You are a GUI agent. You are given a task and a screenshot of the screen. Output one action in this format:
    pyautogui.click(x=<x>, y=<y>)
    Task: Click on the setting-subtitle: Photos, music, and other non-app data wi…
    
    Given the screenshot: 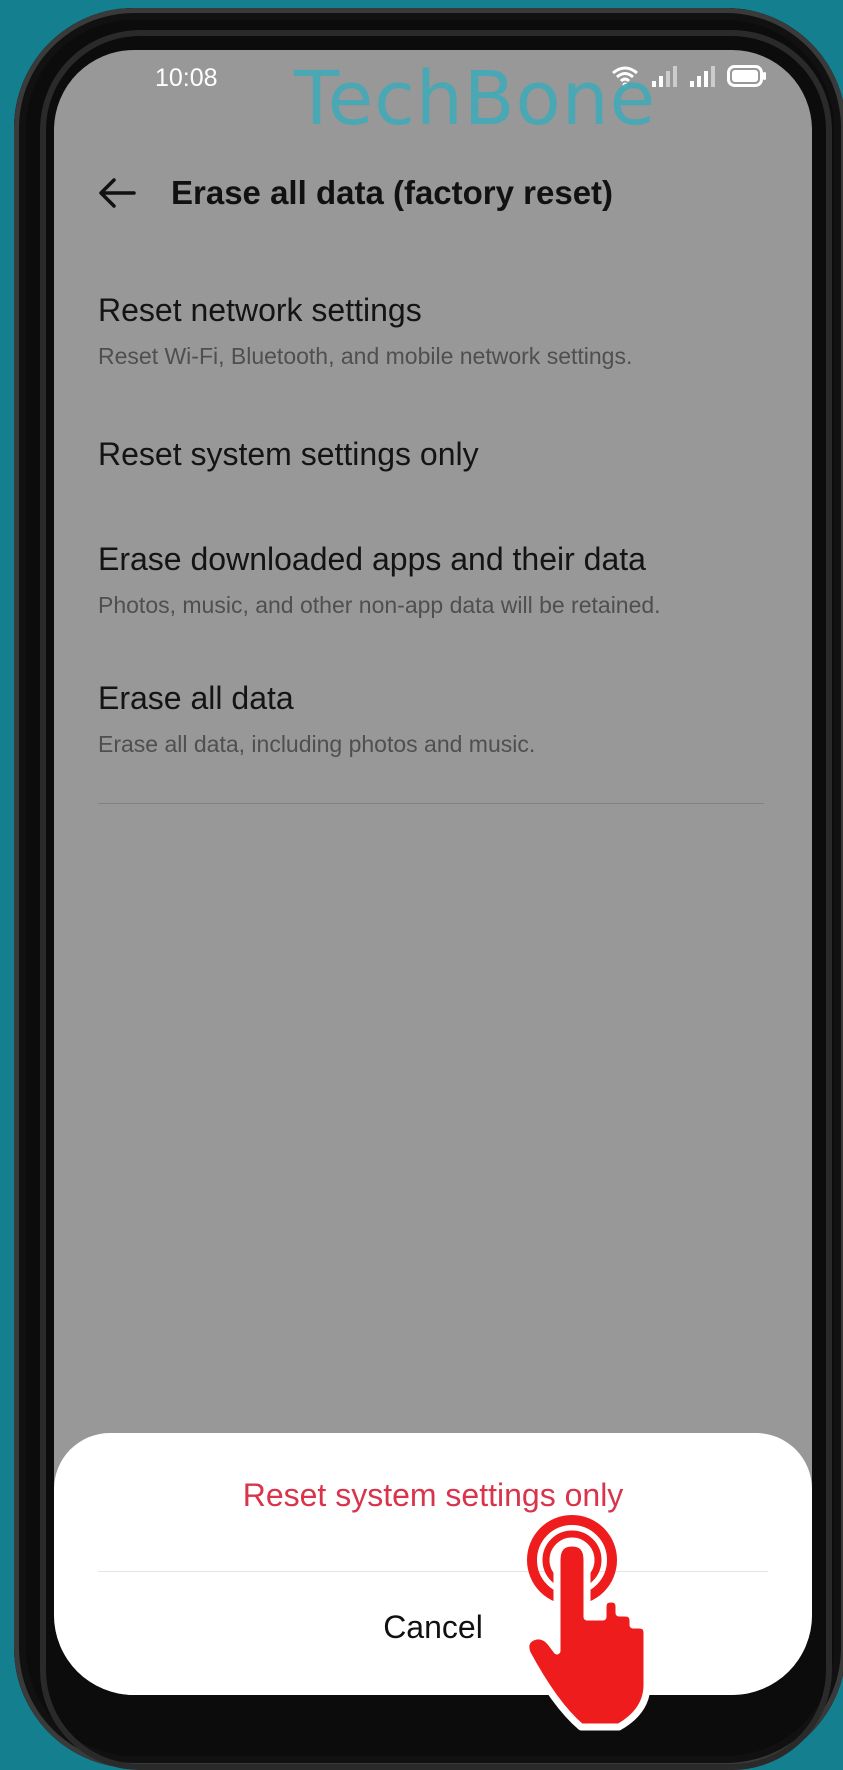 What is the action you would take?
    pyautogui.click(x=379, y=605)
    